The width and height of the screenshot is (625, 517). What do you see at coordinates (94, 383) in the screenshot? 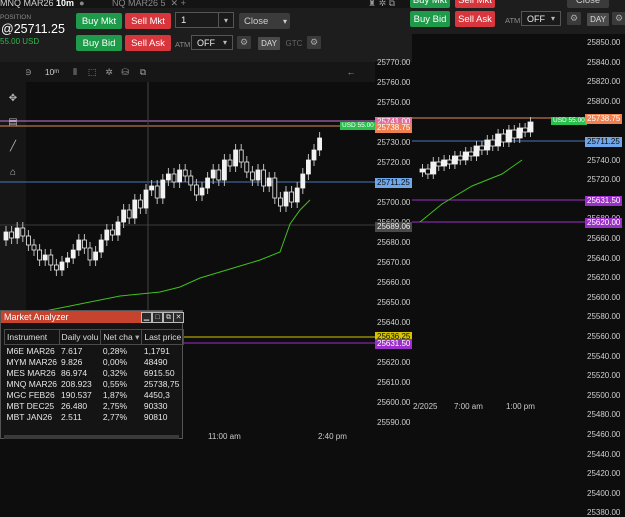
I see `table-row: MNQ MAR26 208.923 0,55% 25738,75` at bounding box center [94, 383].